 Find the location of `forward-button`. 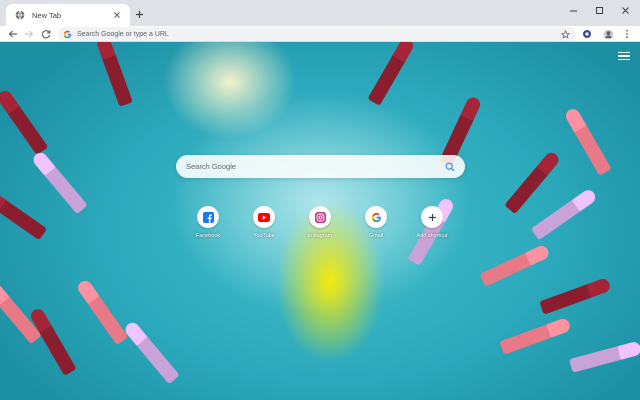

forward-button is located at coordinates (29, 34).